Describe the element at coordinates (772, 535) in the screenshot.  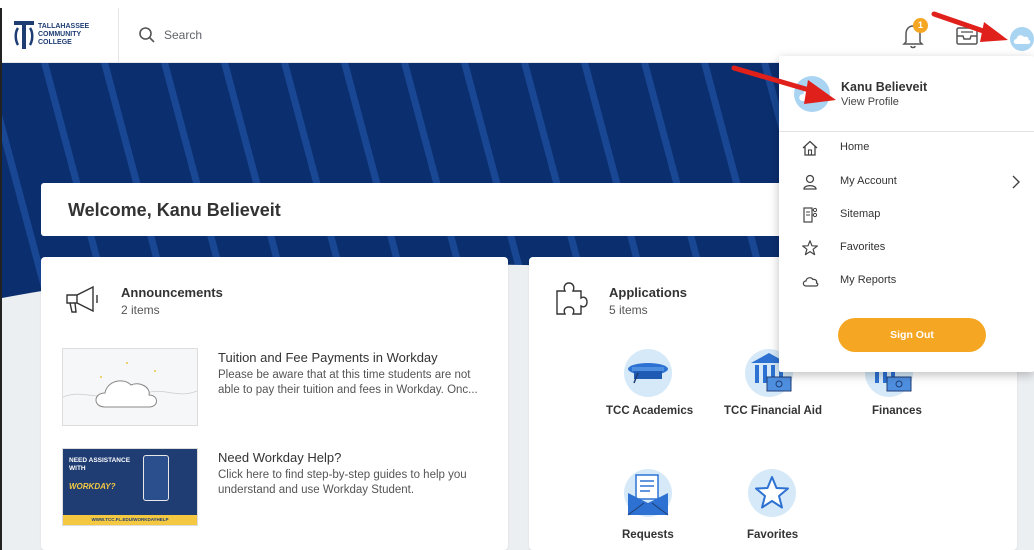
I see `app-label-favorites: Favorites` at that location.